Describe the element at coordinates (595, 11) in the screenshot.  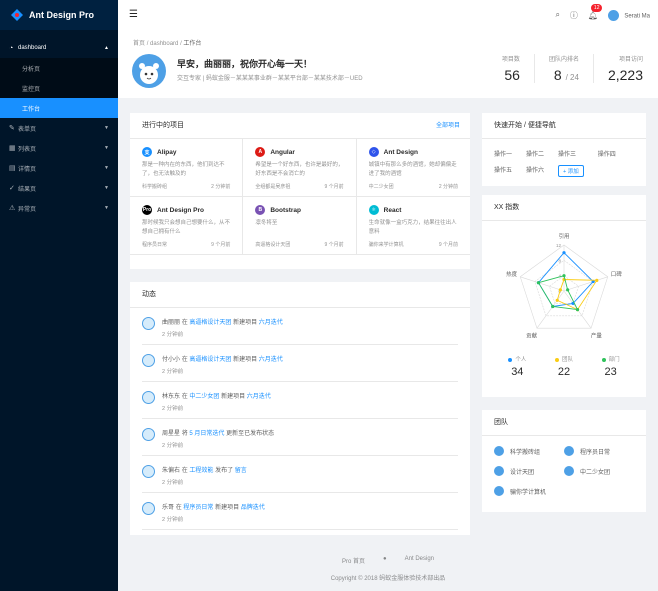
I see `notification-bell: 🔔︎ 12` at that location.